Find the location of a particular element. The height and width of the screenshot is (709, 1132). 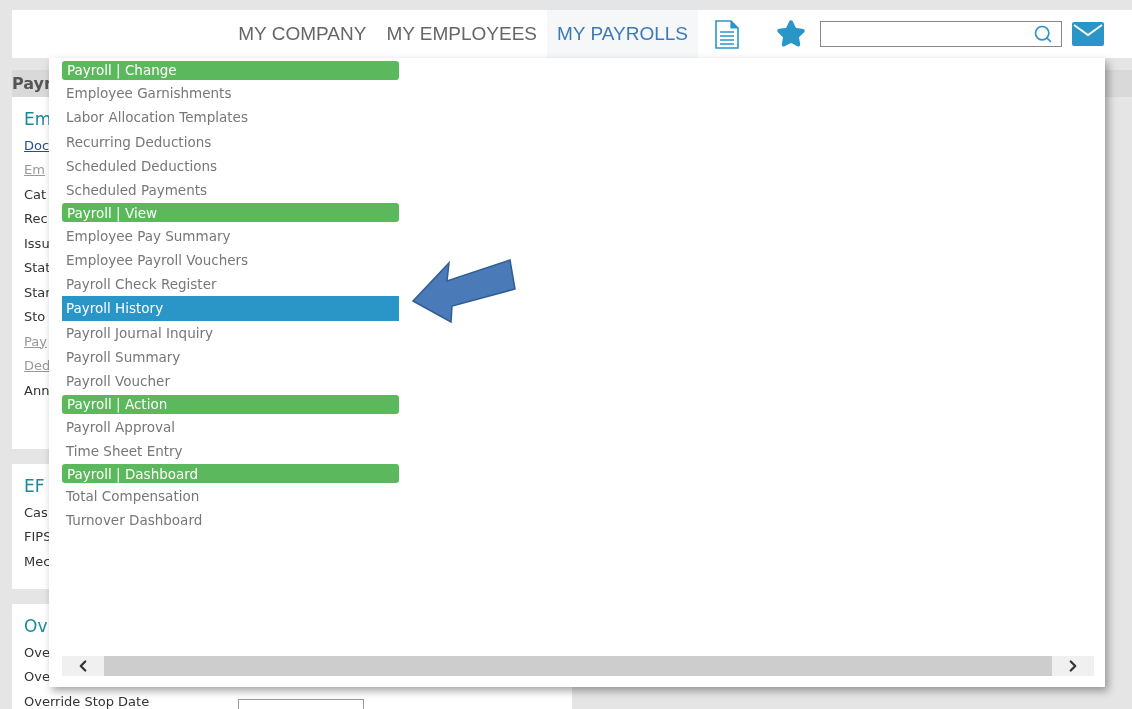

menu-item: Payroll Voucher is located at coordinates (230, 381).